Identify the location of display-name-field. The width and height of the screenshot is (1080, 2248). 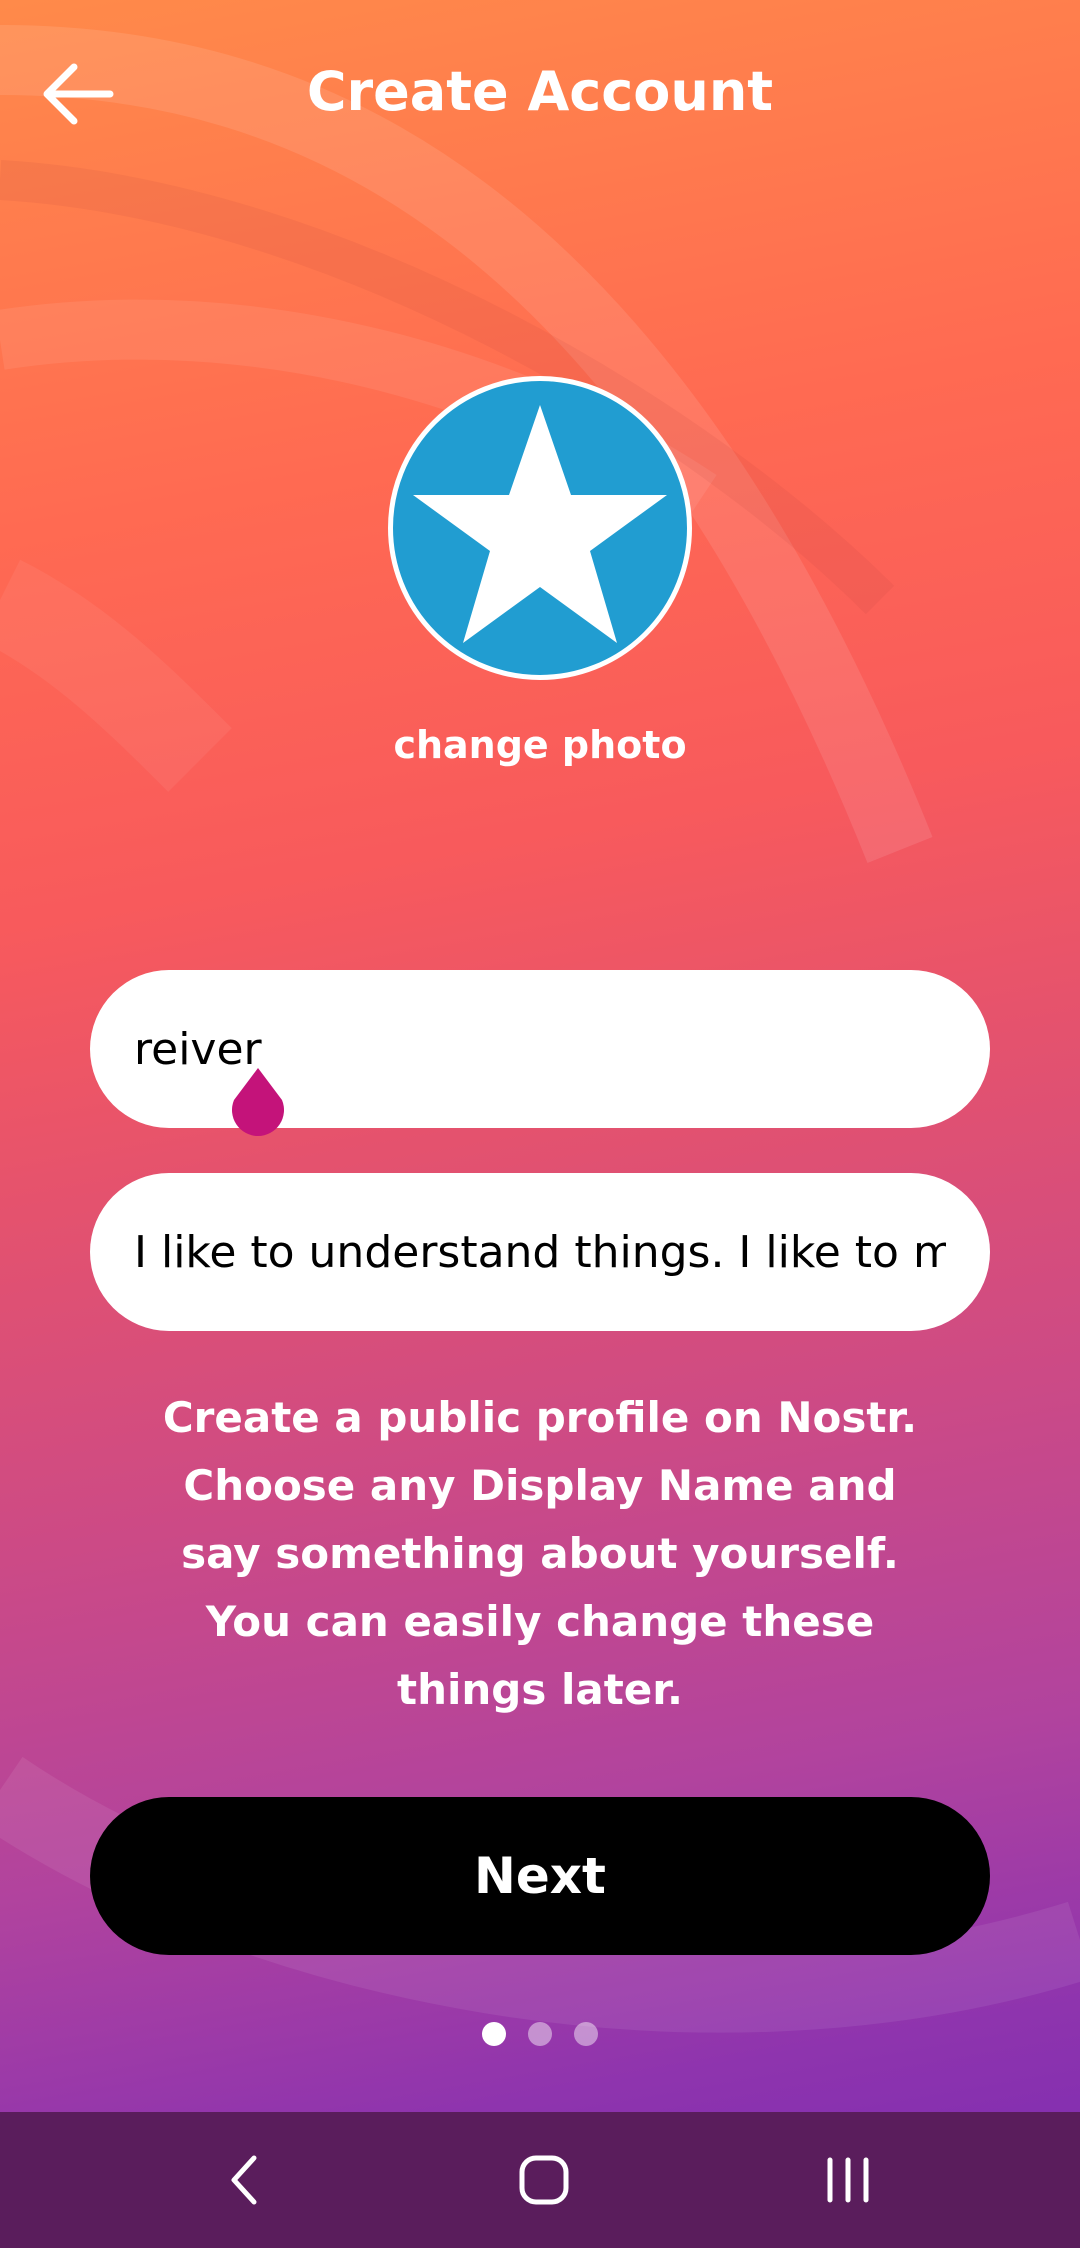
(540, 1049).